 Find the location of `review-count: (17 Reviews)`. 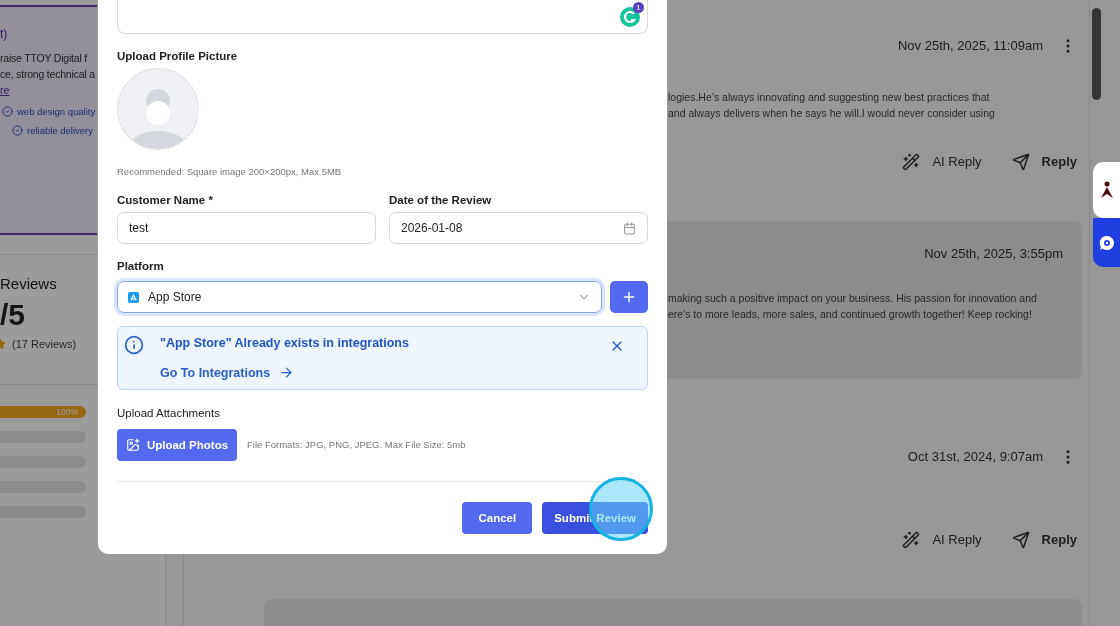

review-count: (17 Reviews) is located at coordinates (44, 344).